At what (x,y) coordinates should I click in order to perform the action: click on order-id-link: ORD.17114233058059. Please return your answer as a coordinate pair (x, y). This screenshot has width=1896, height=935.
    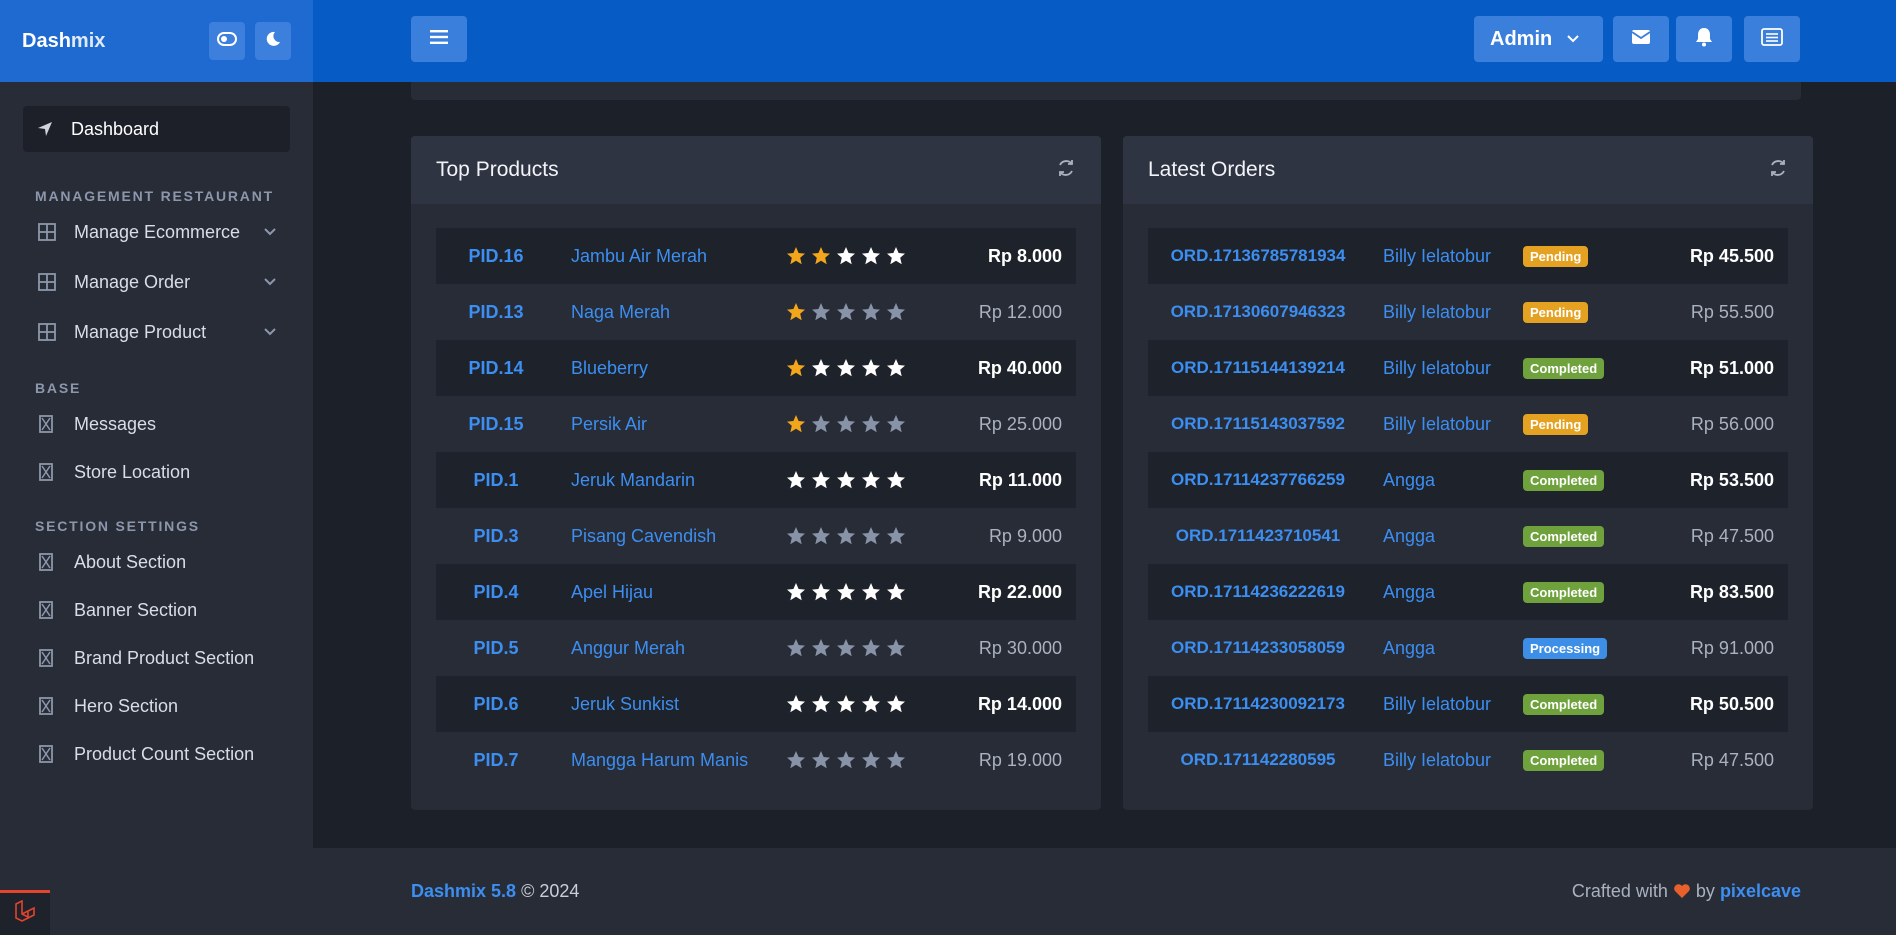
    Looking at the image, I should click on (1258, 648).